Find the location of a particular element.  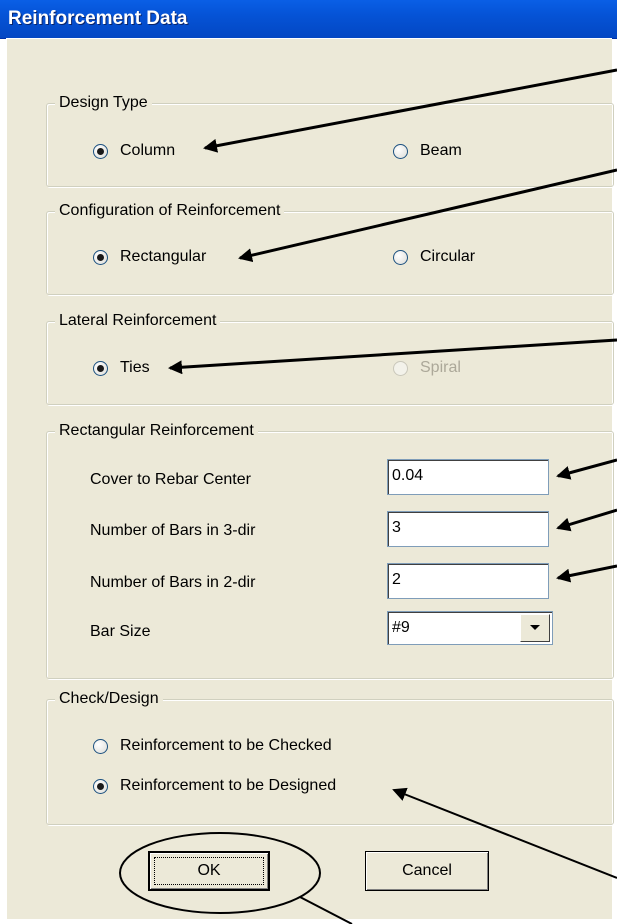

radio-designed-indicator is located at coordinates (100, 786).